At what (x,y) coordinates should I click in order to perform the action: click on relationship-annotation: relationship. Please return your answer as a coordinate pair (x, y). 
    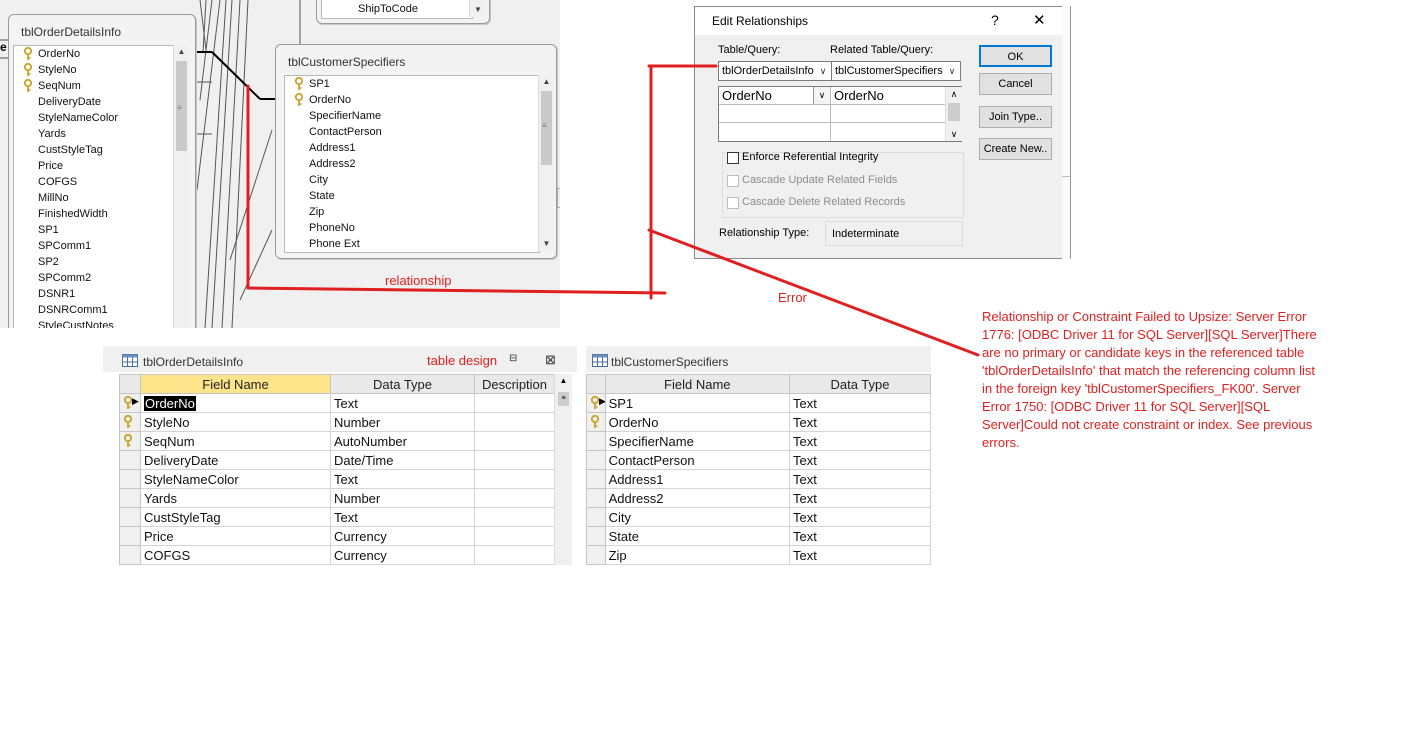
    Looking at the image, I should click on (418, 280).